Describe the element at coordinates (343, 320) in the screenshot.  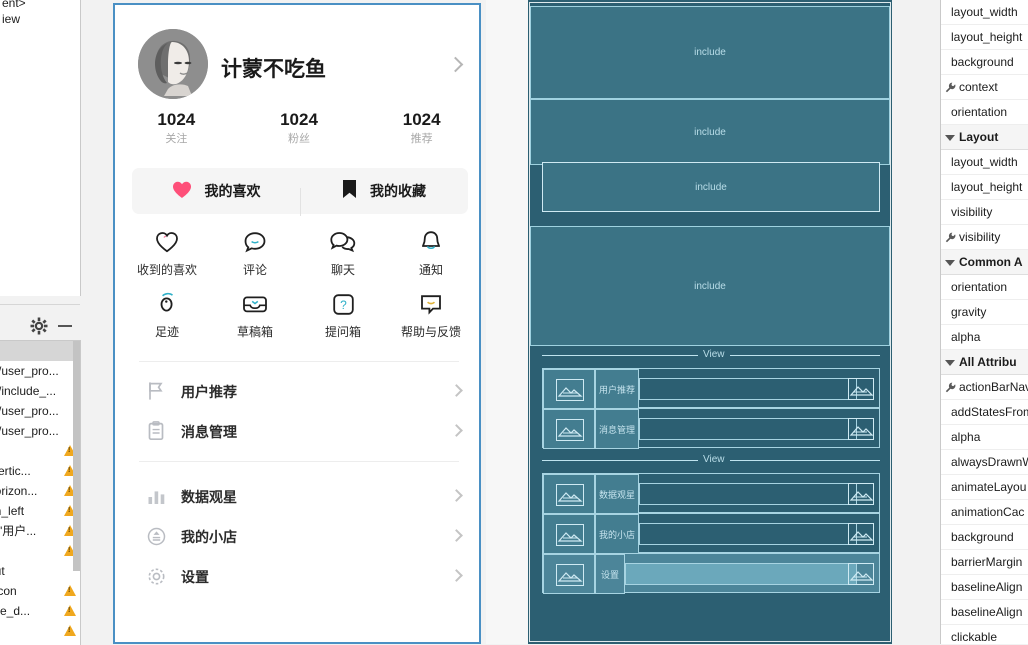
I see `icon-grid-item: ? 提问箱` at that location.